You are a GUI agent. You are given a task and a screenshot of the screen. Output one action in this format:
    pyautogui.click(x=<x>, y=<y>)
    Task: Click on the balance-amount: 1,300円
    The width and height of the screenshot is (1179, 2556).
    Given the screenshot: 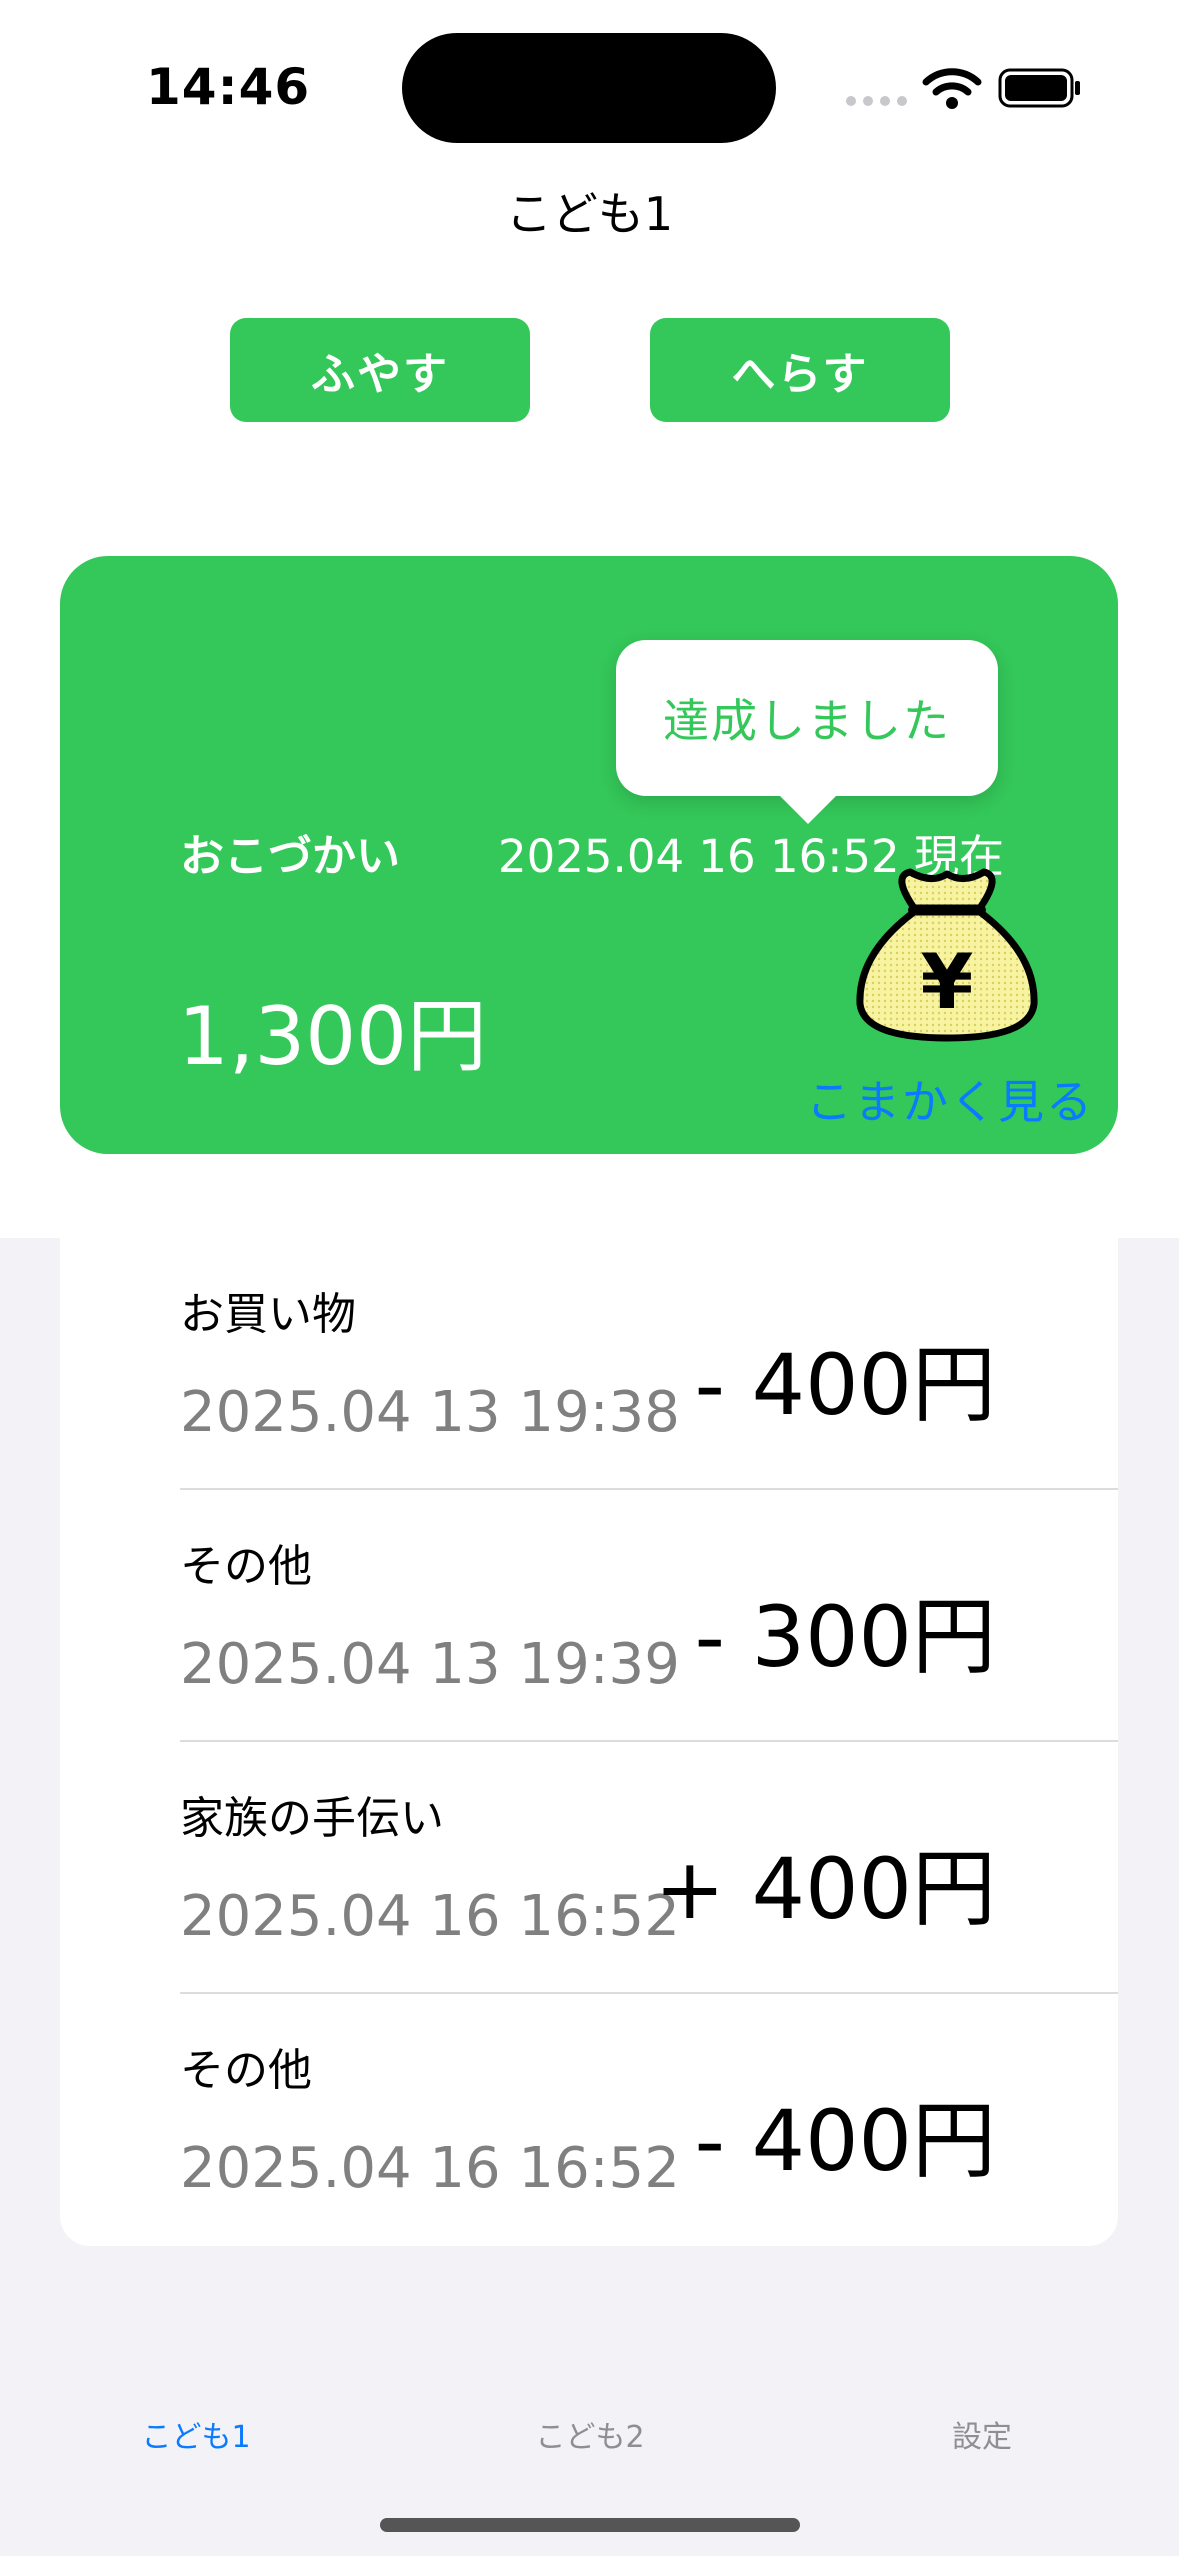 What is the action you would take?
    pyautogui.click(x=333, y=1036)
    